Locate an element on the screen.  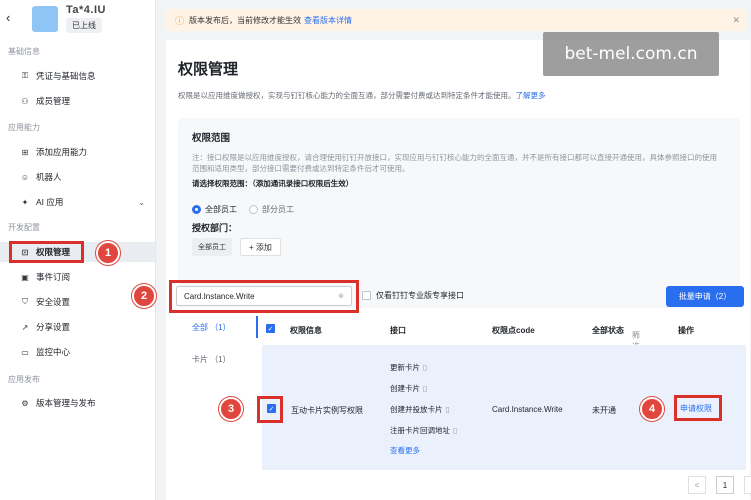
chevron-down-icon: ⌄ is located at coordinates (141, 202).